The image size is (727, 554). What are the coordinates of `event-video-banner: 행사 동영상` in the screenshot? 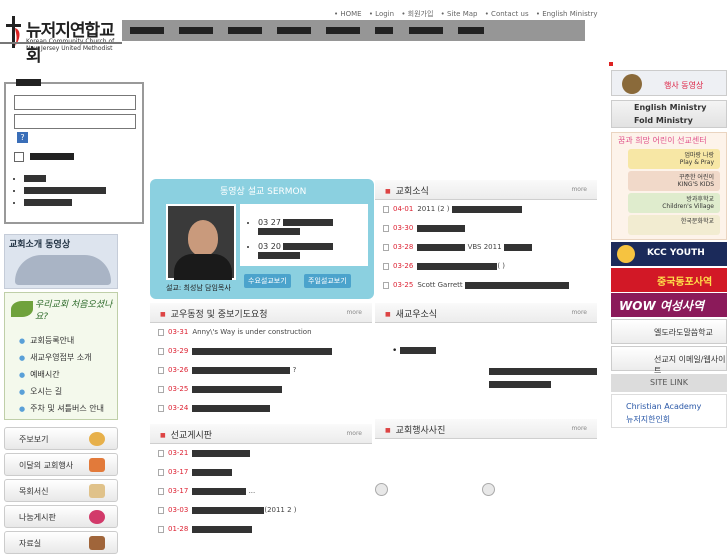 It's located at (669, 83).